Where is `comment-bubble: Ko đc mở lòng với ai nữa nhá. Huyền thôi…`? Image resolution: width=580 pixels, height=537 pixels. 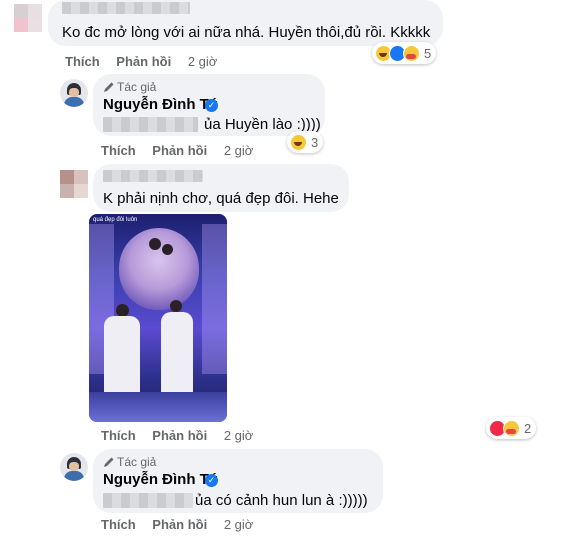
comment-bubble: Ko đc mở lòng với ai nữa nhá. Huyền thôi… is located at coordinates (245, 23).